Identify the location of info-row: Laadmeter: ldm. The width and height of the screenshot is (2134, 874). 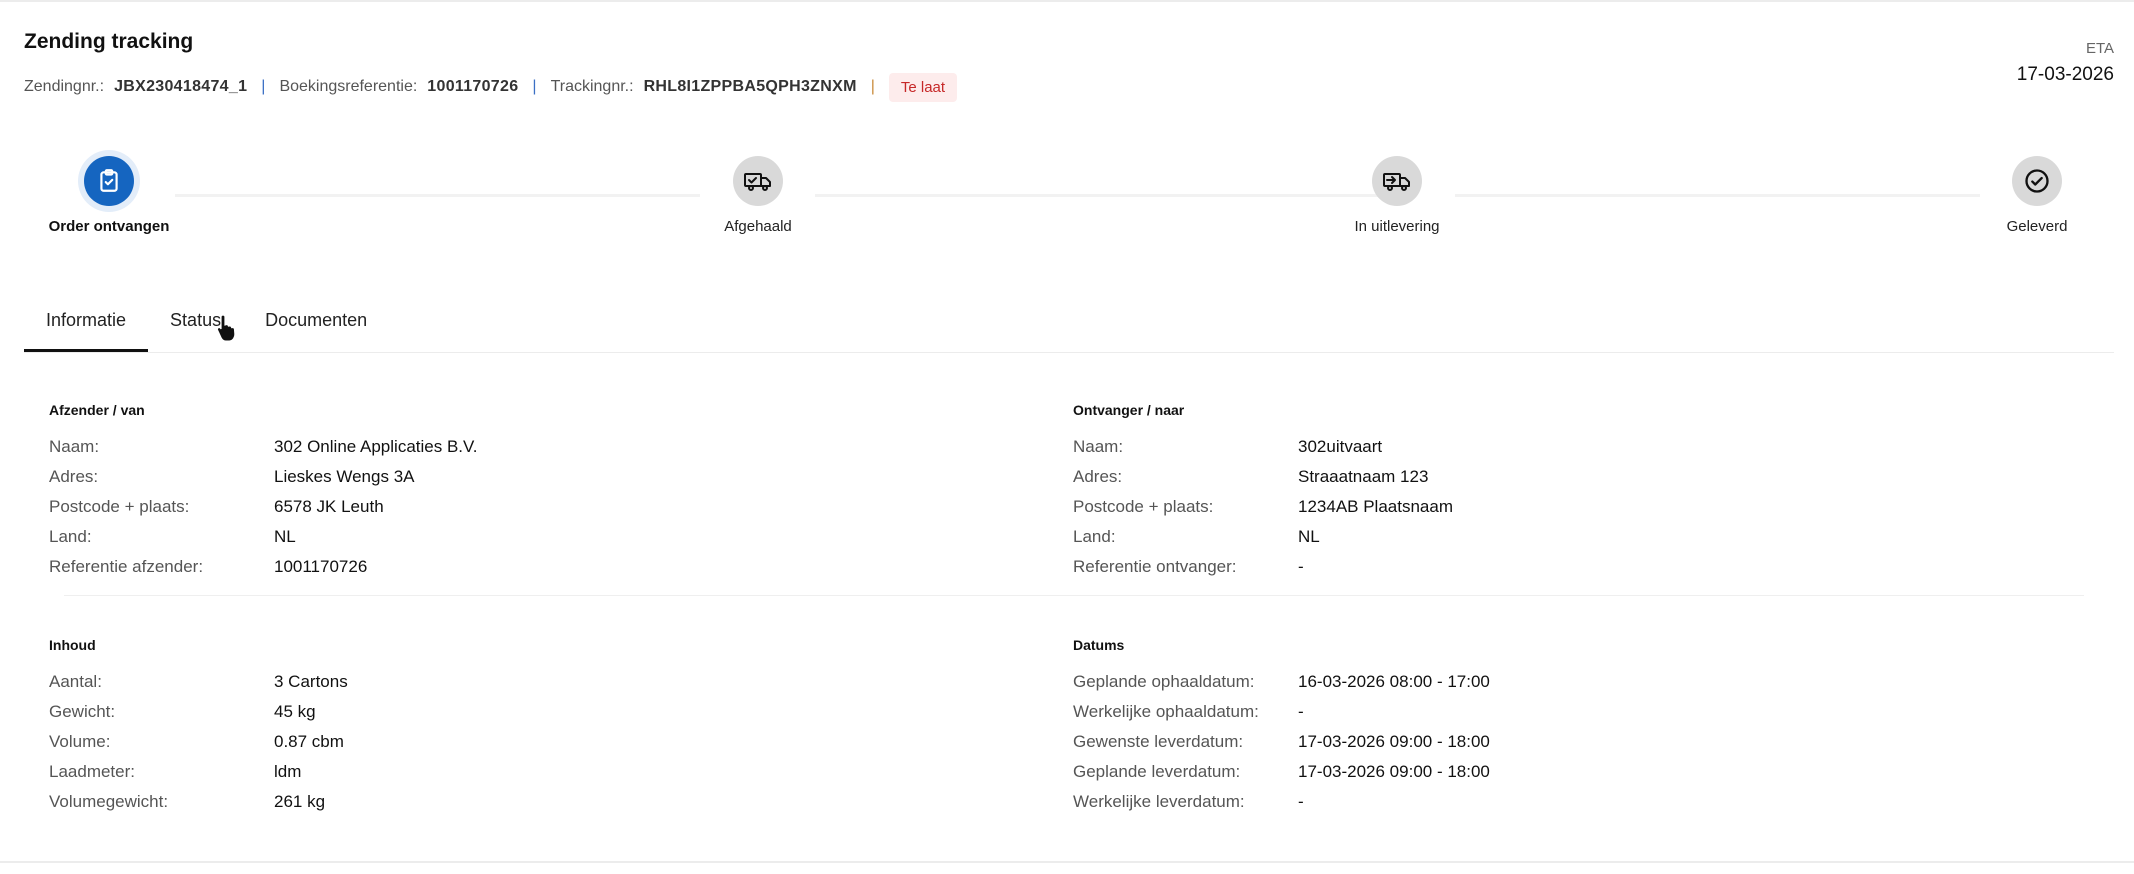
(198, 772).